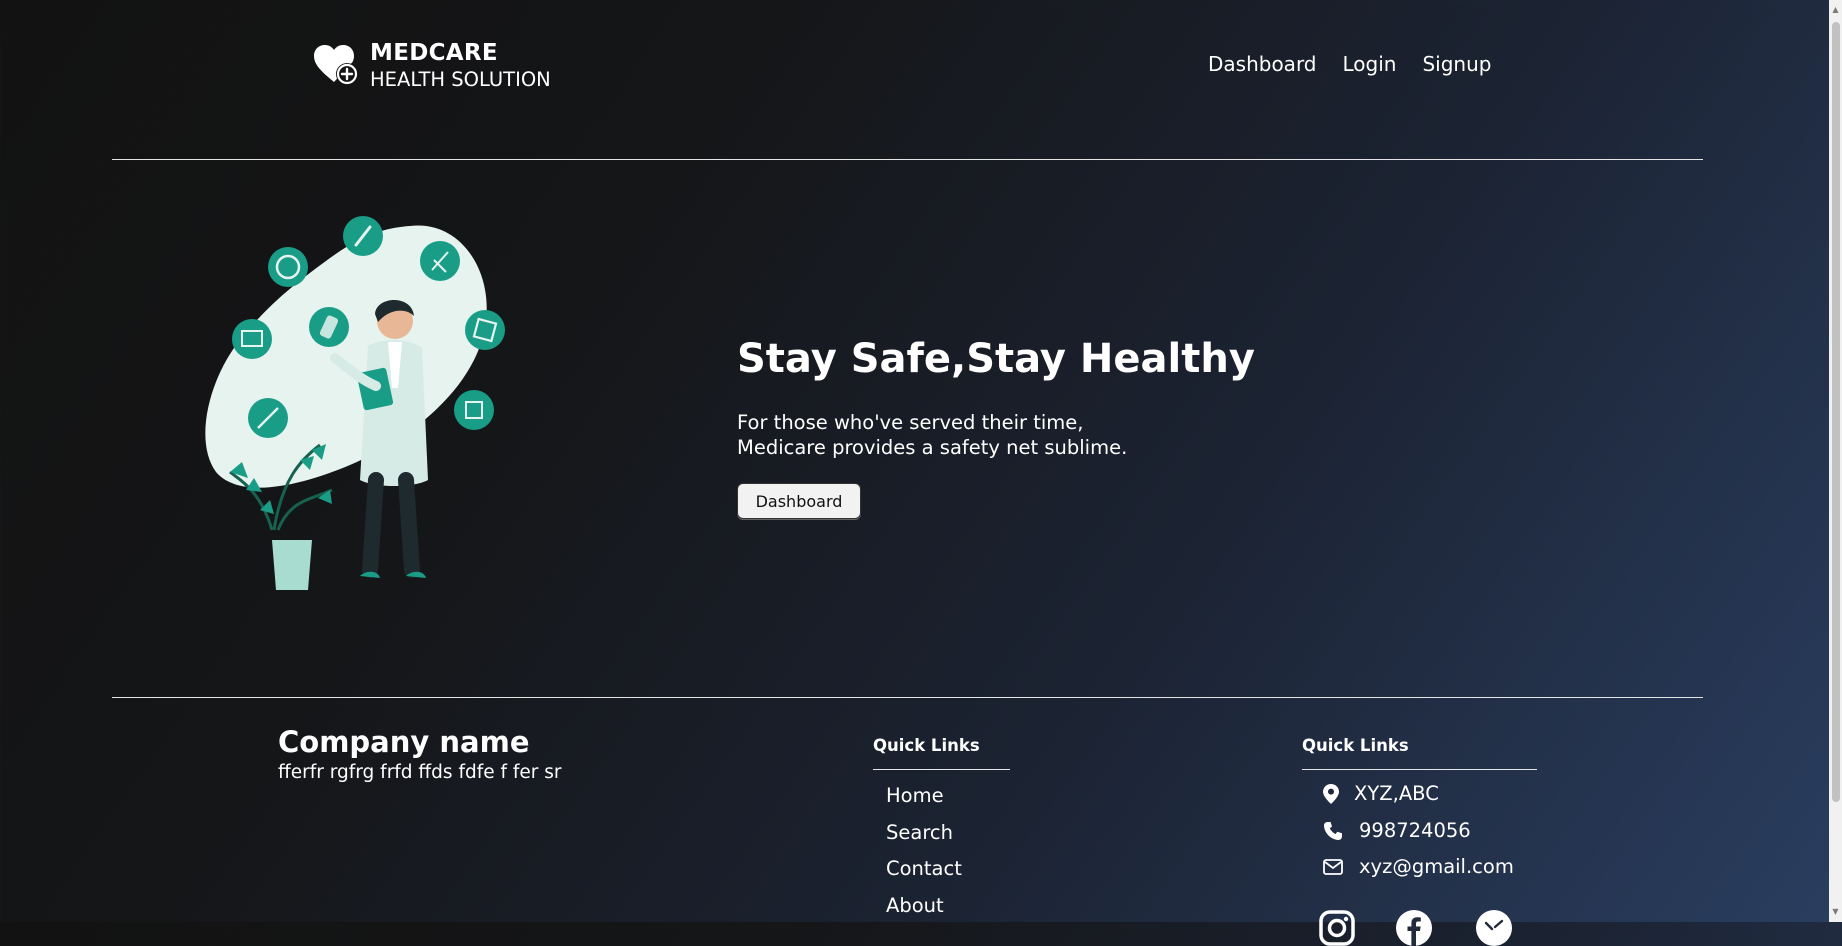 The width and height of the screenshot is (1842, 946). I want to click on quick-links-list: Home Search Contact About, so click(924, 856).